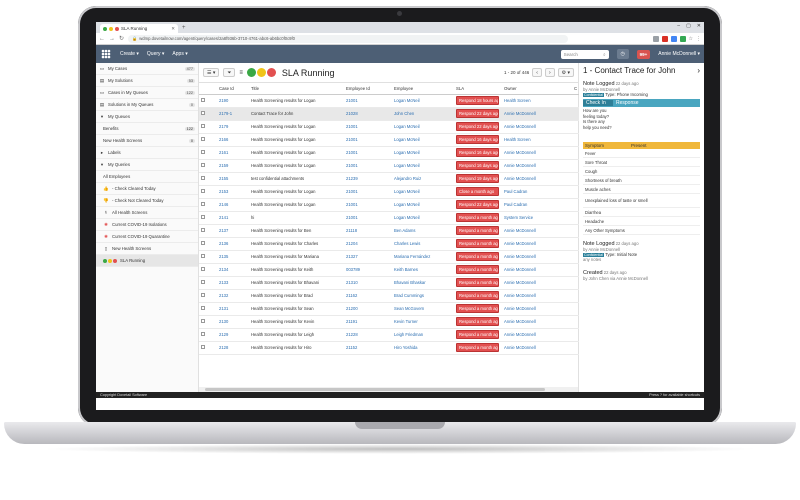 The width and height of the screenshot is (800, 500). What do you see at coordinates (147, 237) in the screenshot?
I see `sidebar-query-covid-quarantine: ✺ Current COVID-19 Quarantine` at bounding box center [147, 237].